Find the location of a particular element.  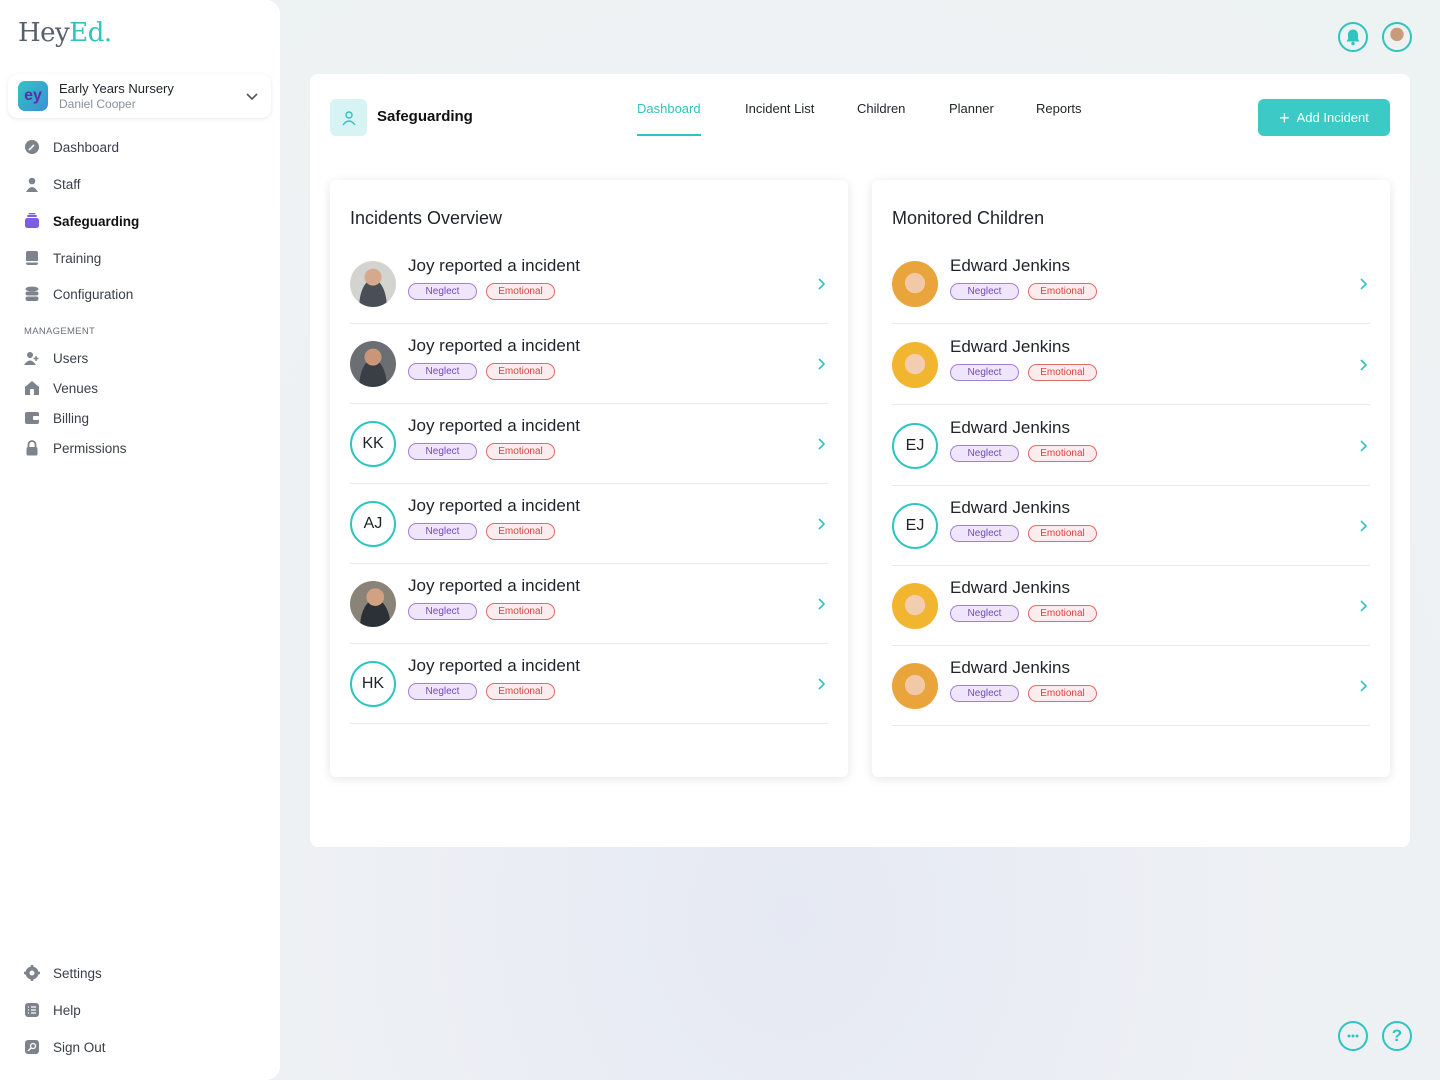

tab-children: Children is located at coordinates (881, 118).